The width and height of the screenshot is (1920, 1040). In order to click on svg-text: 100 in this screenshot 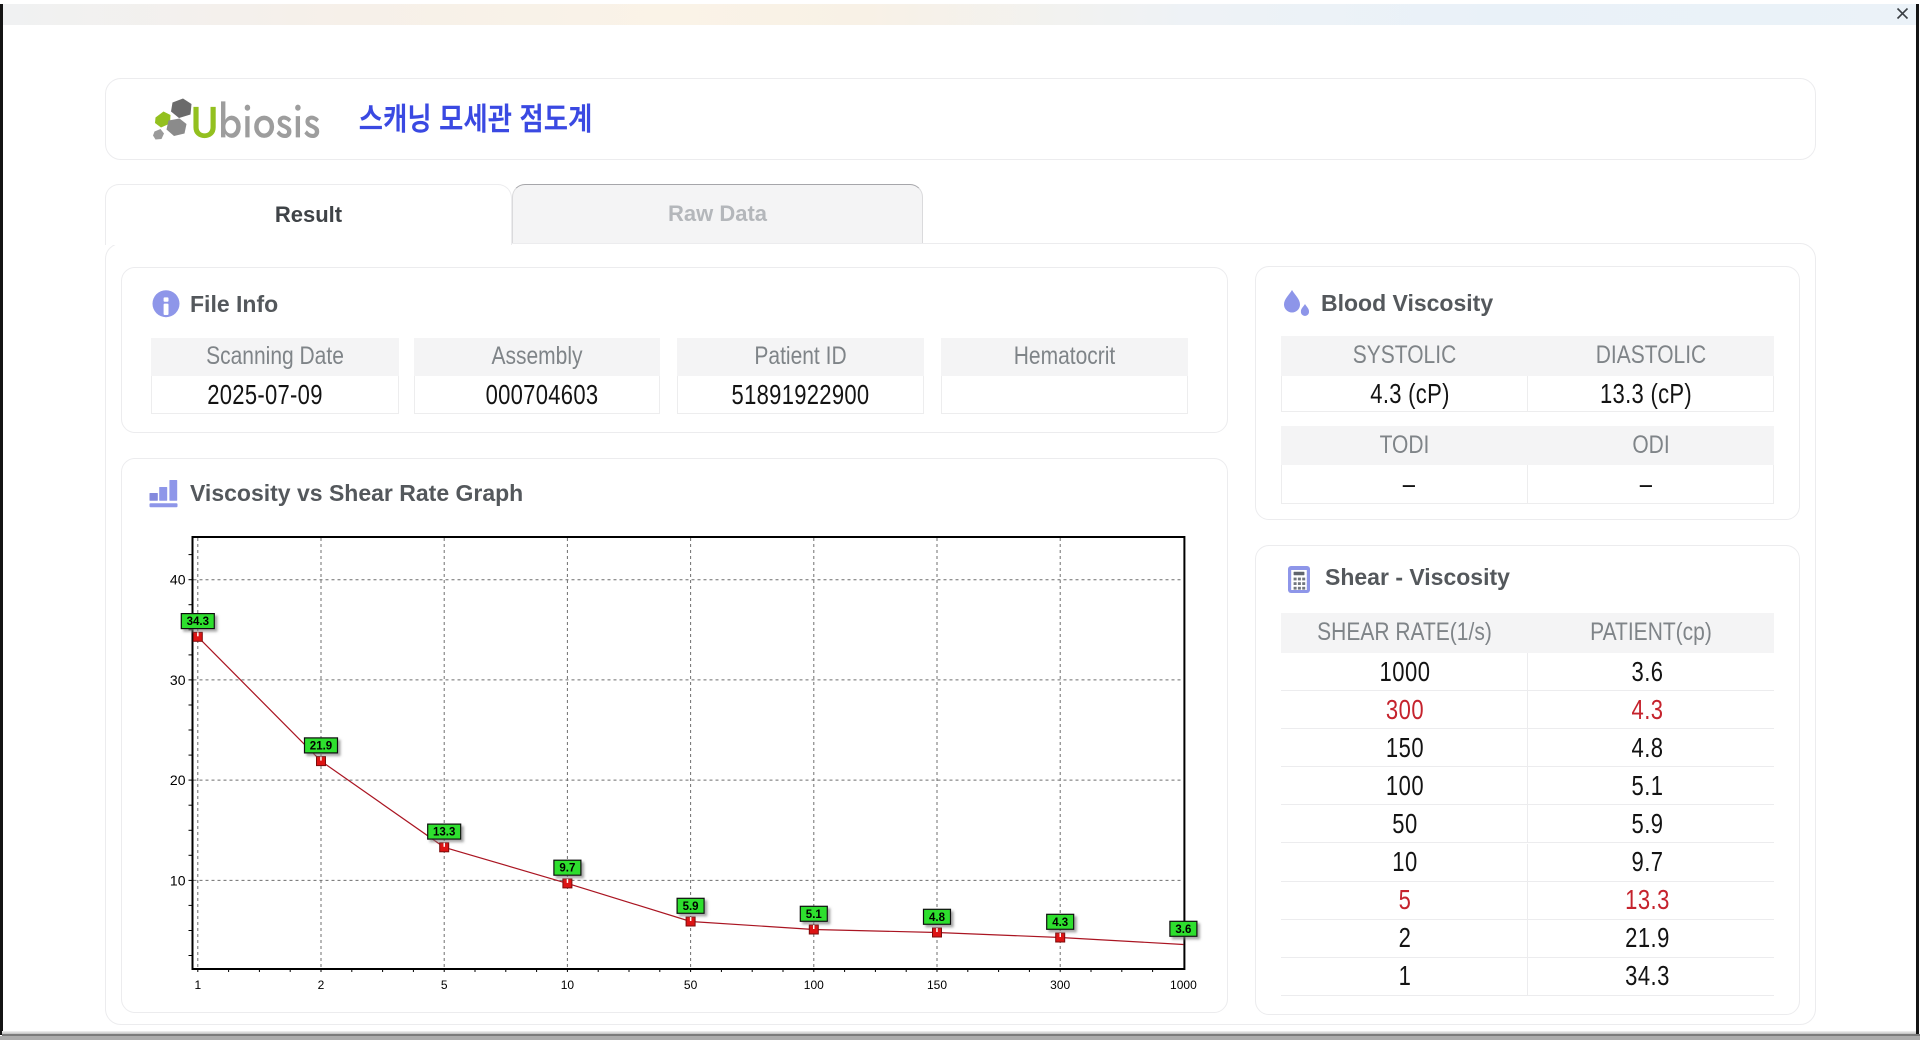, I will do `click(814, 985)`.